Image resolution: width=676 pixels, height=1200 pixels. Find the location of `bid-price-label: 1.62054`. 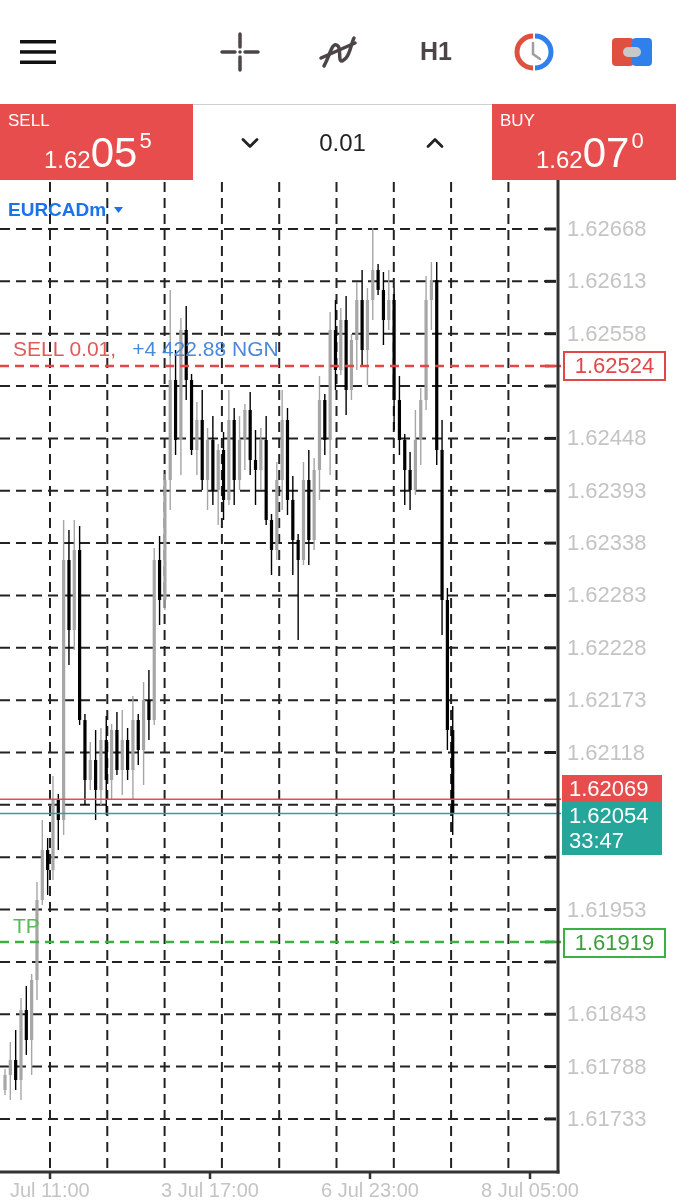

bid-price-label: 1.62054 is located at coordinates (609, 816).